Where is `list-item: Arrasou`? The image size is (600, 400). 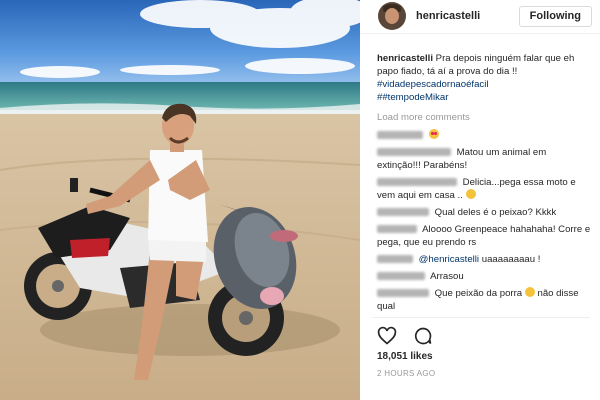 list-item: Arrasou is located at coordinates (484, 276).